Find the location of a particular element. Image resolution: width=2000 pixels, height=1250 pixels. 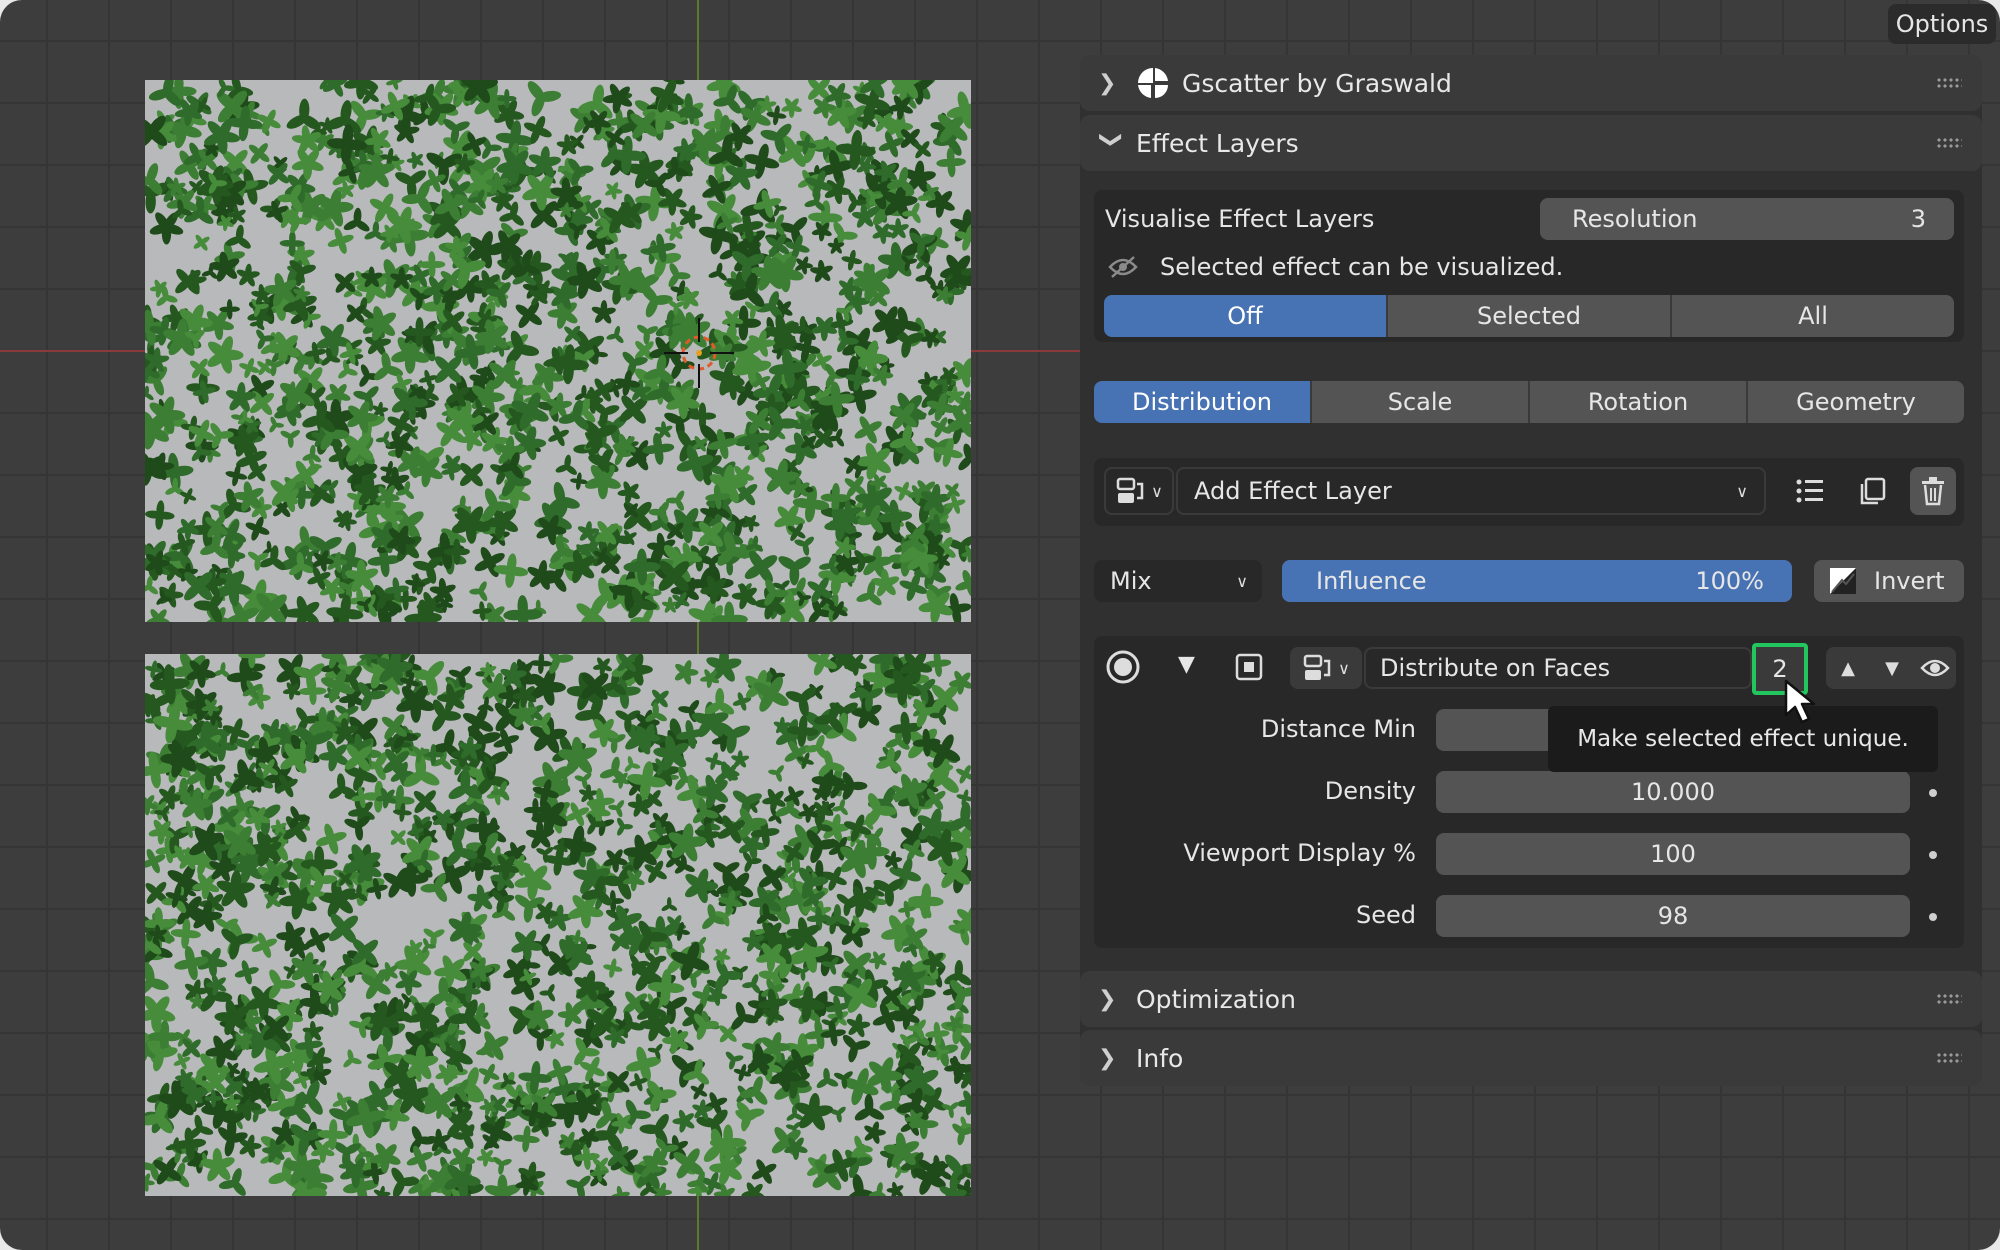

prop-value: 100 is located at coordinates (1673, 854).